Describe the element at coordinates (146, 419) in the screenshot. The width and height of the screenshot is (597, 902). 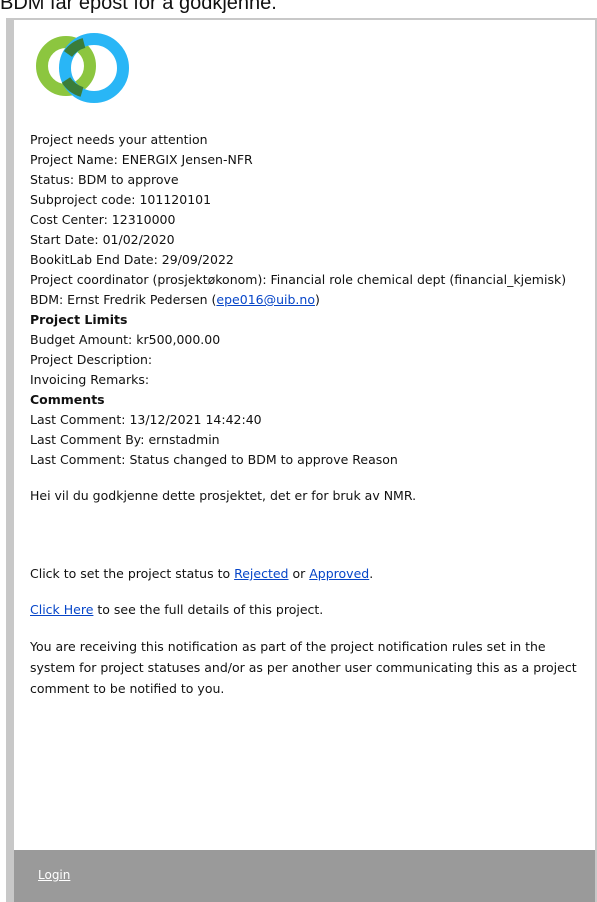
I see `last-comment-date: Last Comment: 13/12/2021 14:42:40` at that location.